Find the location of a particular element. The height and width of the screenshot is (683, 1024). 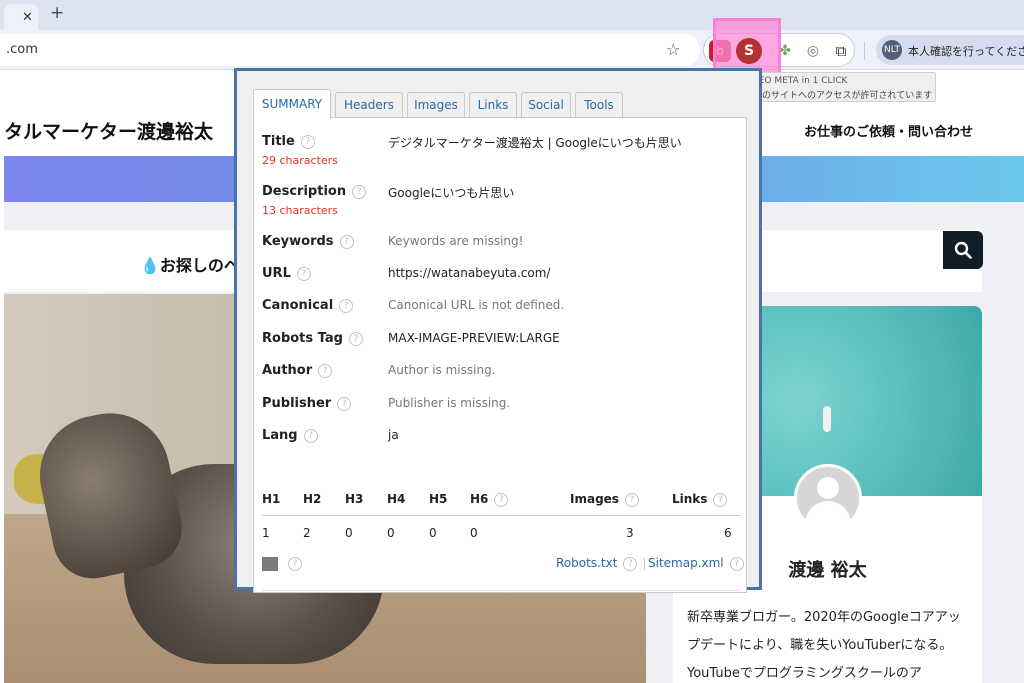

search-icon is located at coordinates (963, 250).